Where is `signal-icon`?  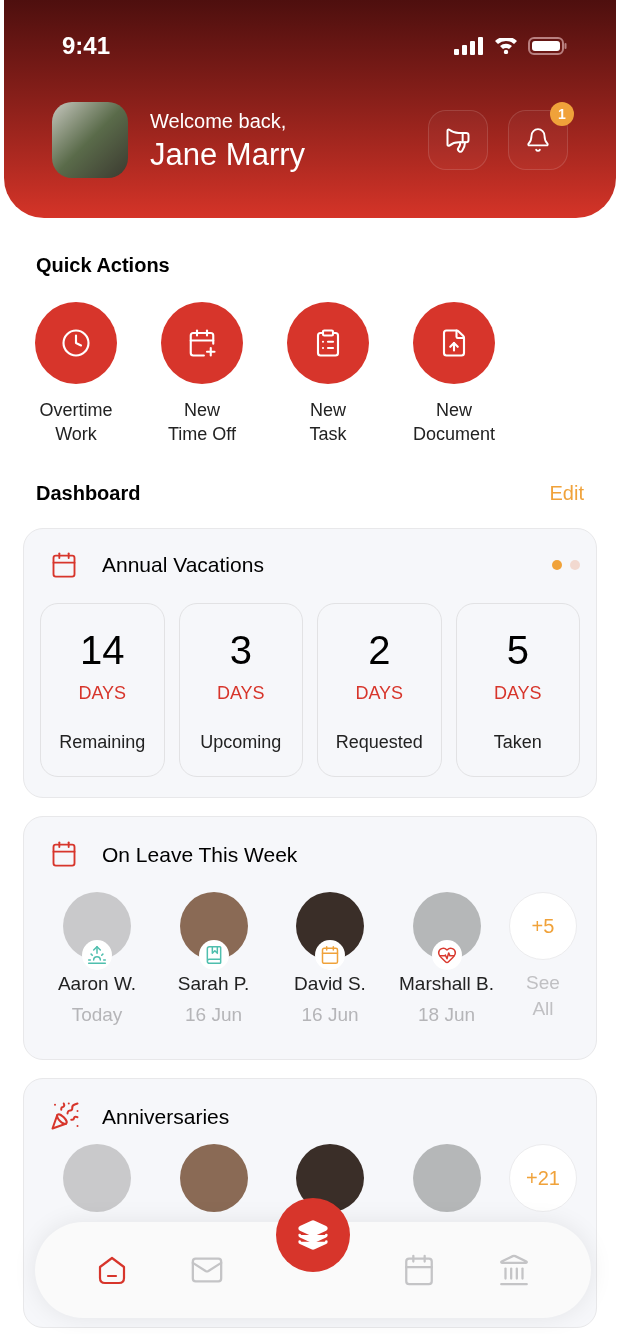
signal-icon is located at coordinates (469, 46).